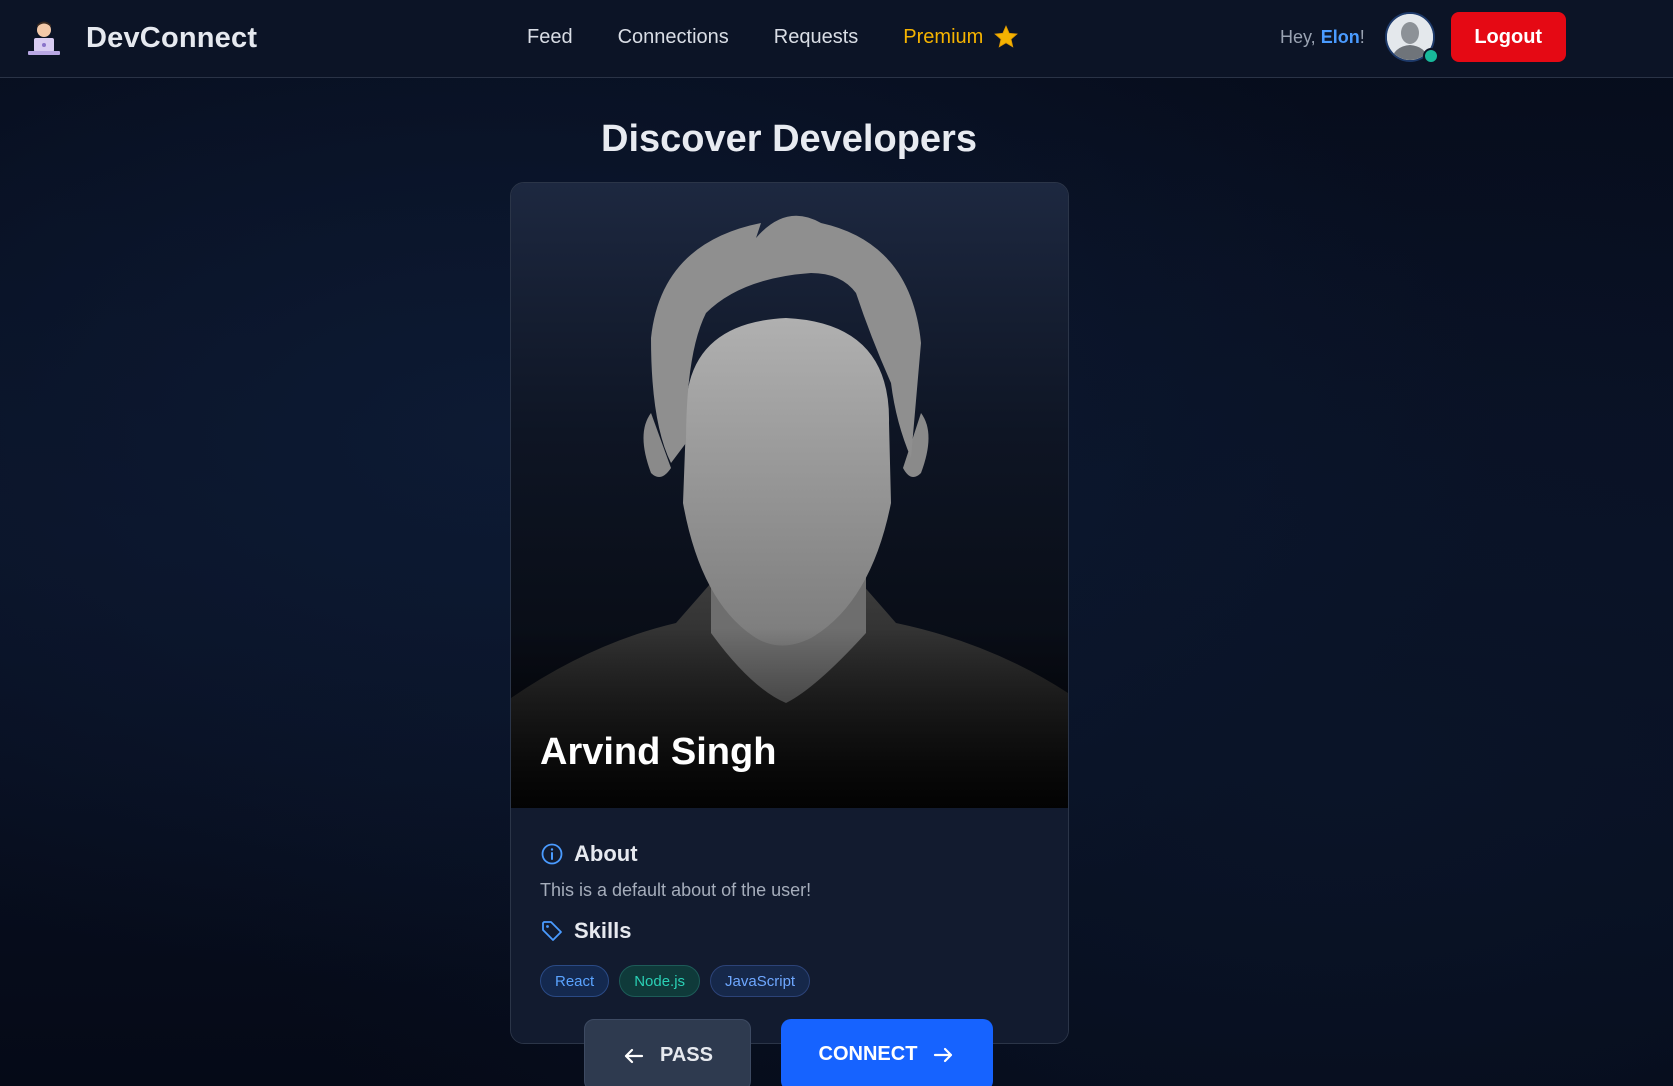  I want to click on user-area: Hey, Elon! Logout, so click(1423, 38).